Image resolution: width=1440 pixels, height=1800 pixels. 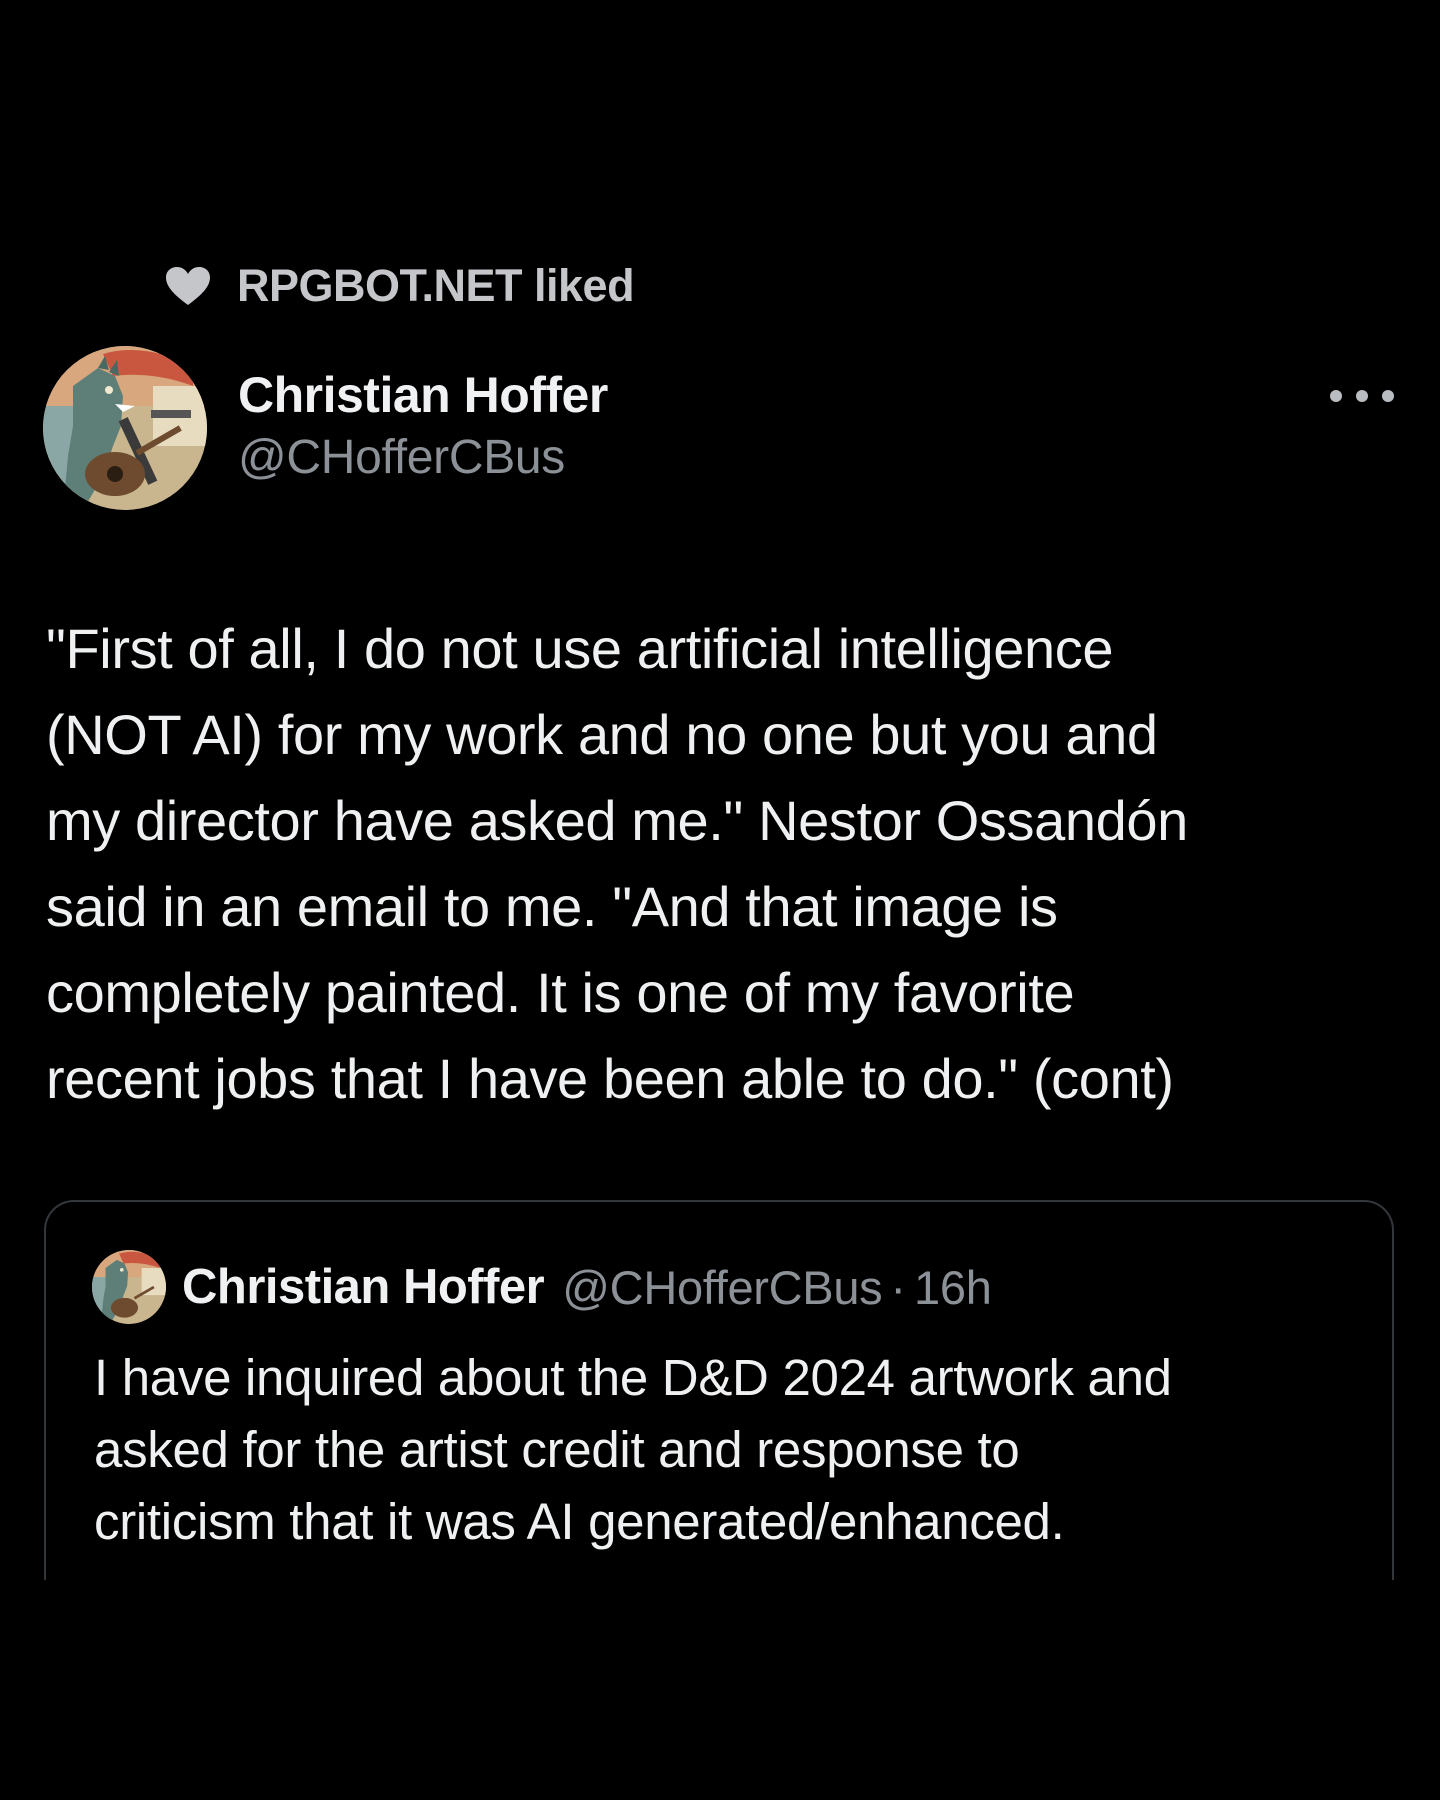 I want to click on liked-by-text: RPGBOT.NET liked, so click(x=436, y=285).